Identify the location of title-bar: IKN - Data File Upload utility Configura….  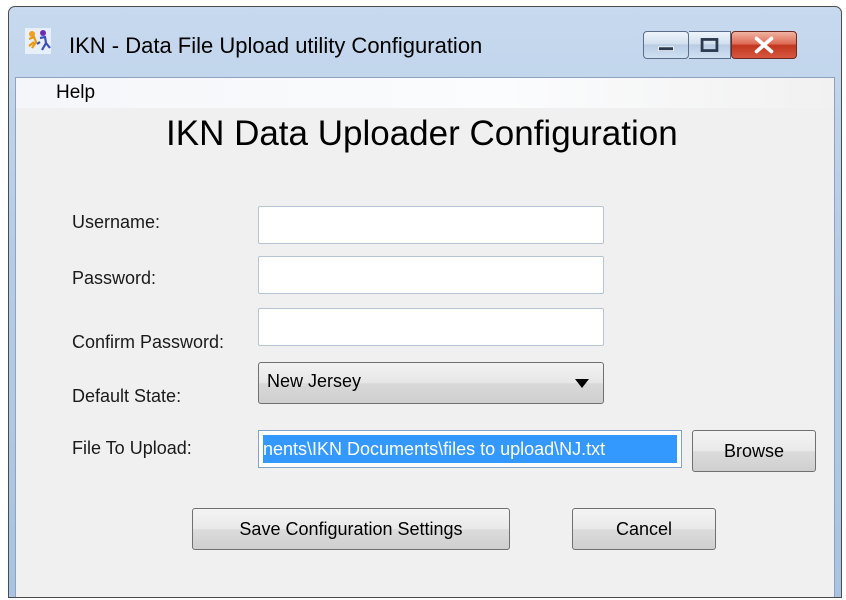
(425, 45).